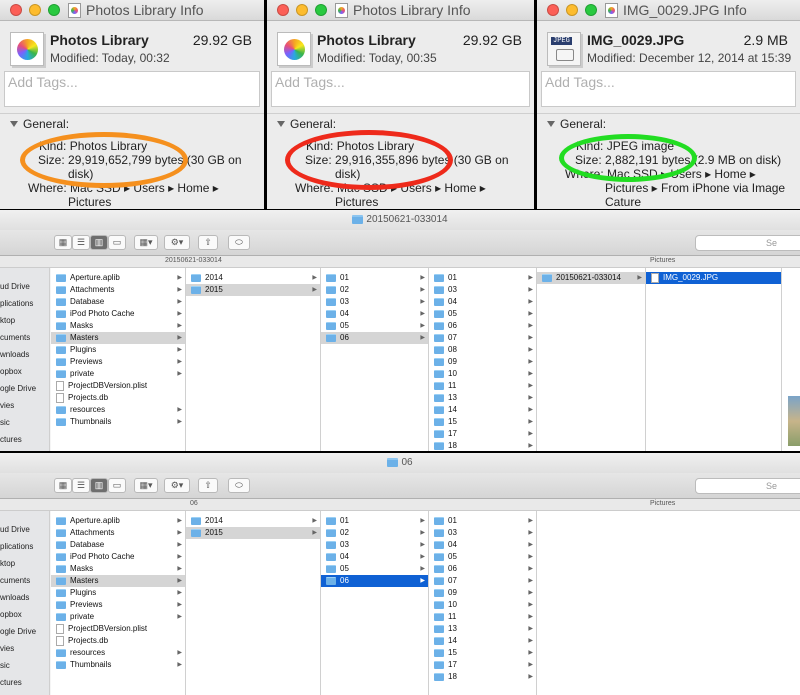 The height and width of the screenshot is (695, 800). I want to click on column-view-button: ▥, so click(99, 242).